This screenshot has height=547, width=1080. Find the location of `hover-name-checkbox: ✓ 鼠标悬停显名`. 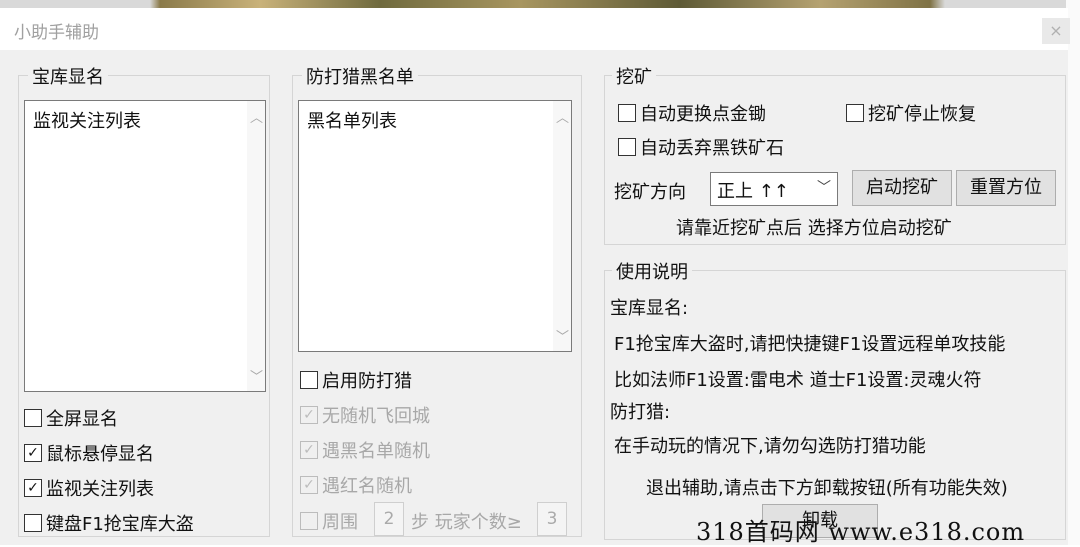

hover-name-checkbox: ✓ 鼠标悬停显名 is located at coordinates (89, 453).